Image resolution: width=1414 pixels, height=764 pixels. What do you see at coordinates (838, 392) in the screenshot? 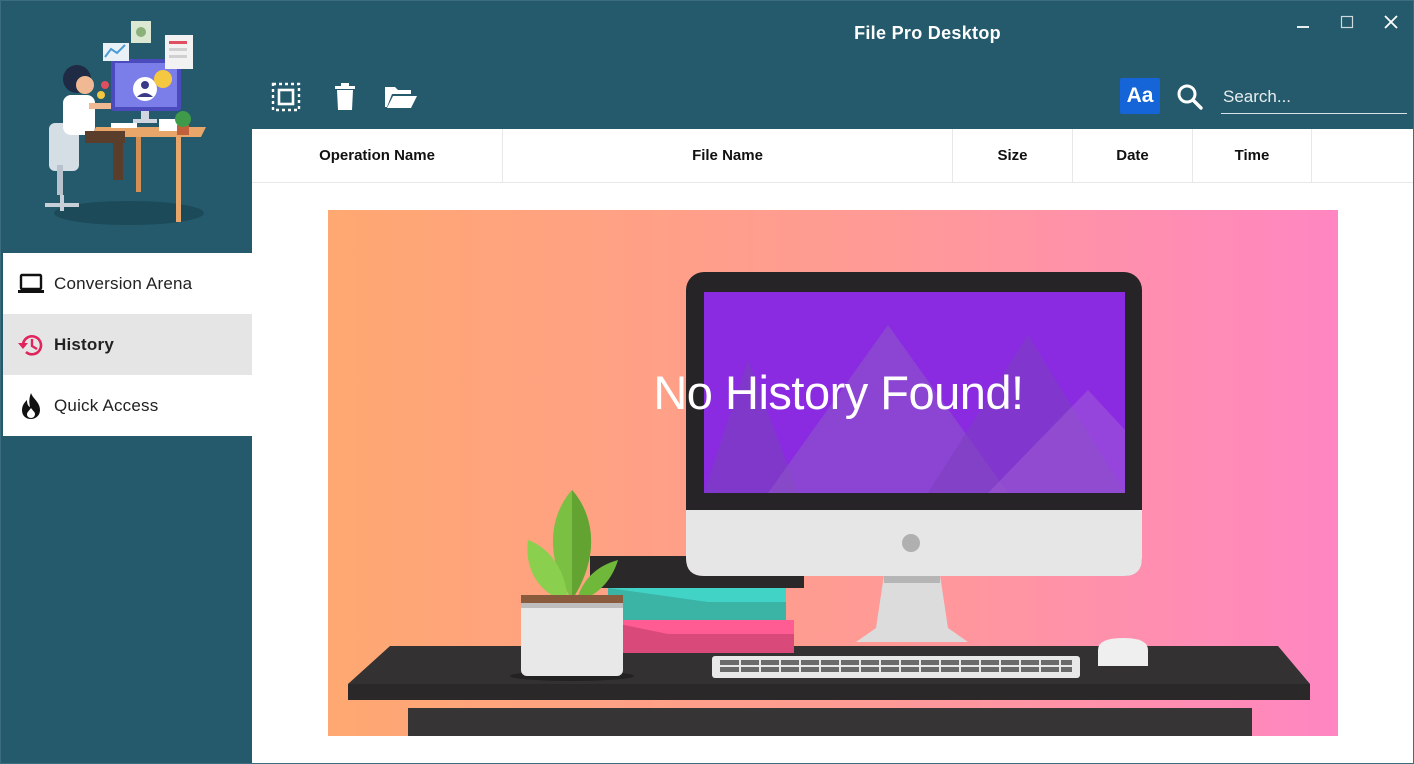
I see `empty-state-message: No History Found!` at bounding box center [838, 392].